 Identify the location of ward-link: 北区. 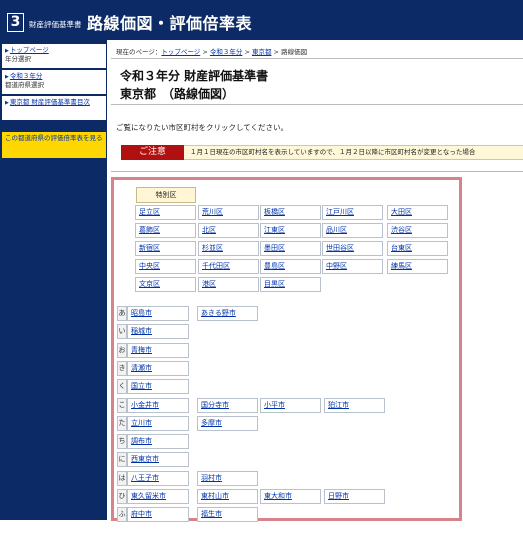
(209, 230).